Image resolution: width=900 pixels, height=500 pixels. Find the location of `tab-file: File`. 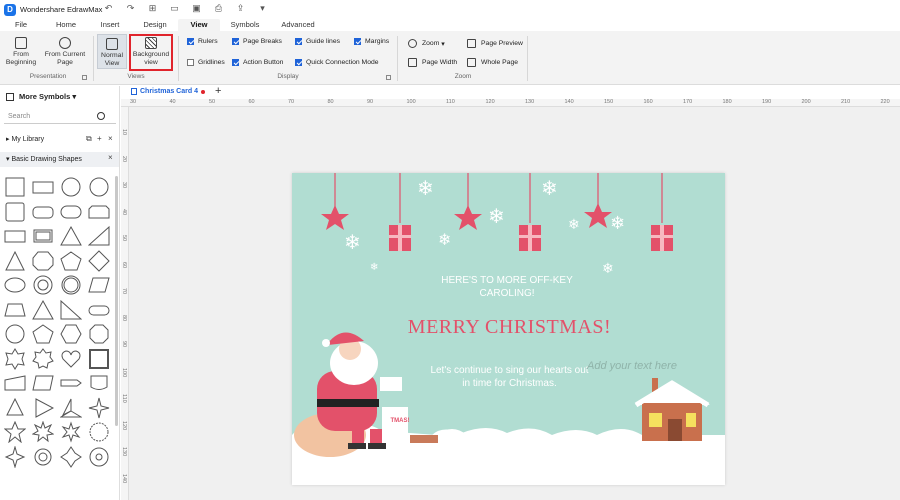

tab-file: File is located at coordinates (21, 25).